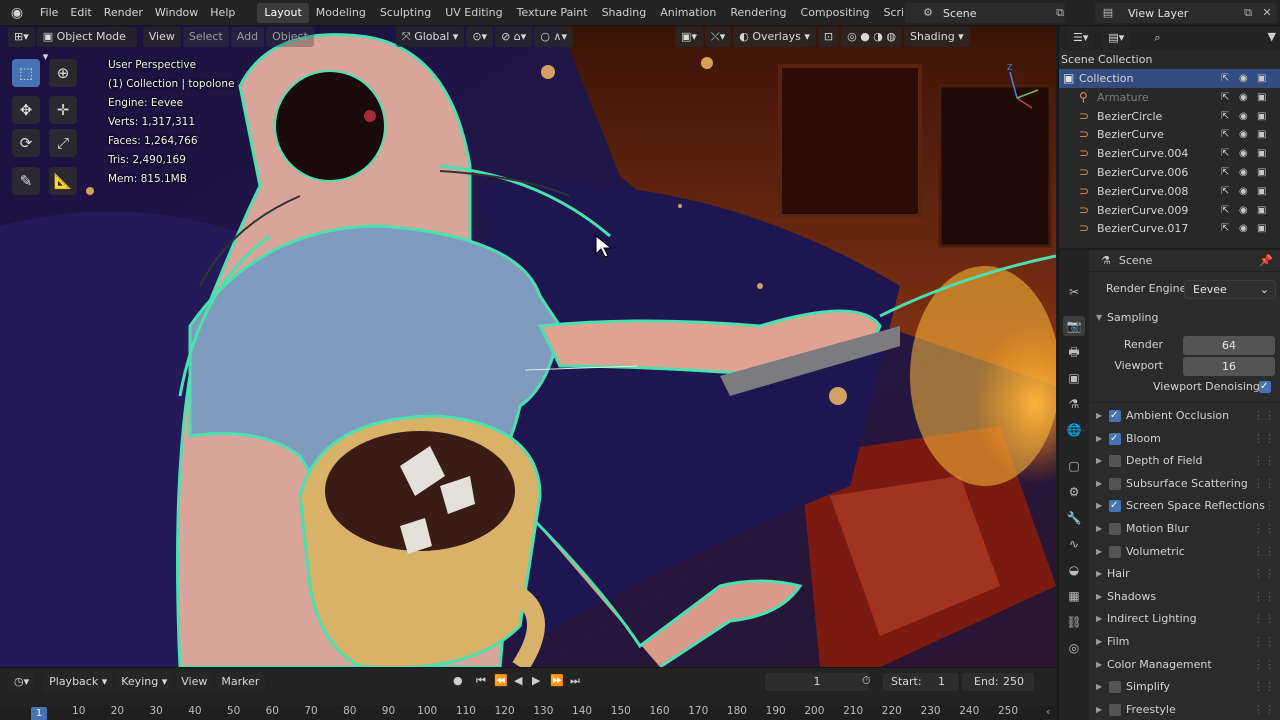  What do you see at coordinates (21, 37) in the screenshot?
I see `editor-type-icon: ⊞▾` at bounding box center [21, 37].